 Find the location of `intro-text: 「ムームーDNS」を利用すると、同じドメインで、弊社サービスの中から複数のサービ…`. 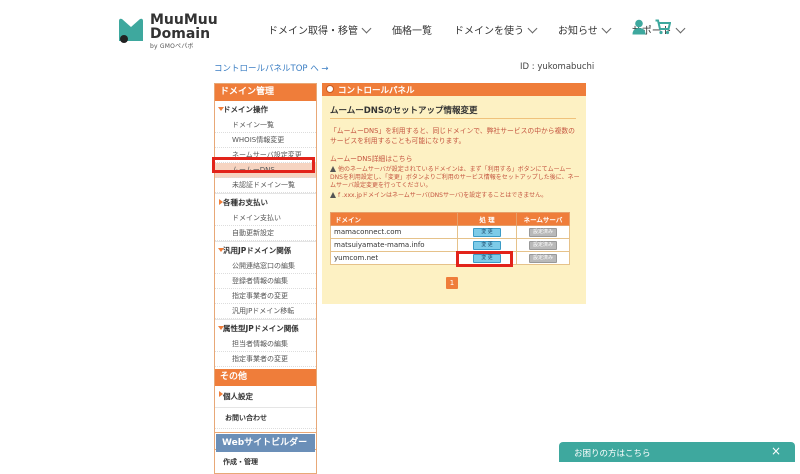

intro-text: 「ムームーDNS」を利用すると、同じドメインで、弊社サービスの中から複数のサービ… is located at coordinates (452, 136).